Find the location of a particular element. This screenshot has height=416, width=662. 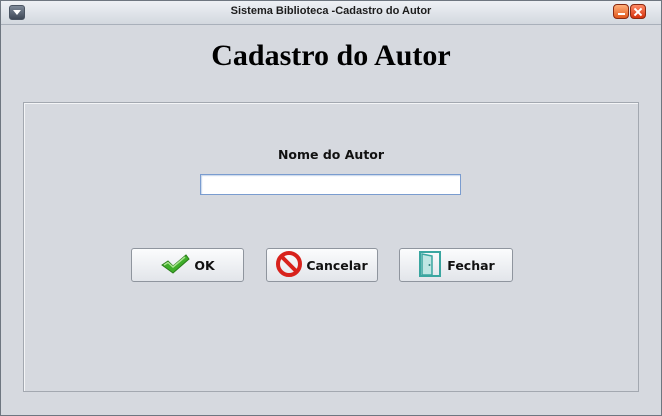

title-bar: Sistema Biblioteca -Cadastro do Autor is located at coordinates (331, 13).